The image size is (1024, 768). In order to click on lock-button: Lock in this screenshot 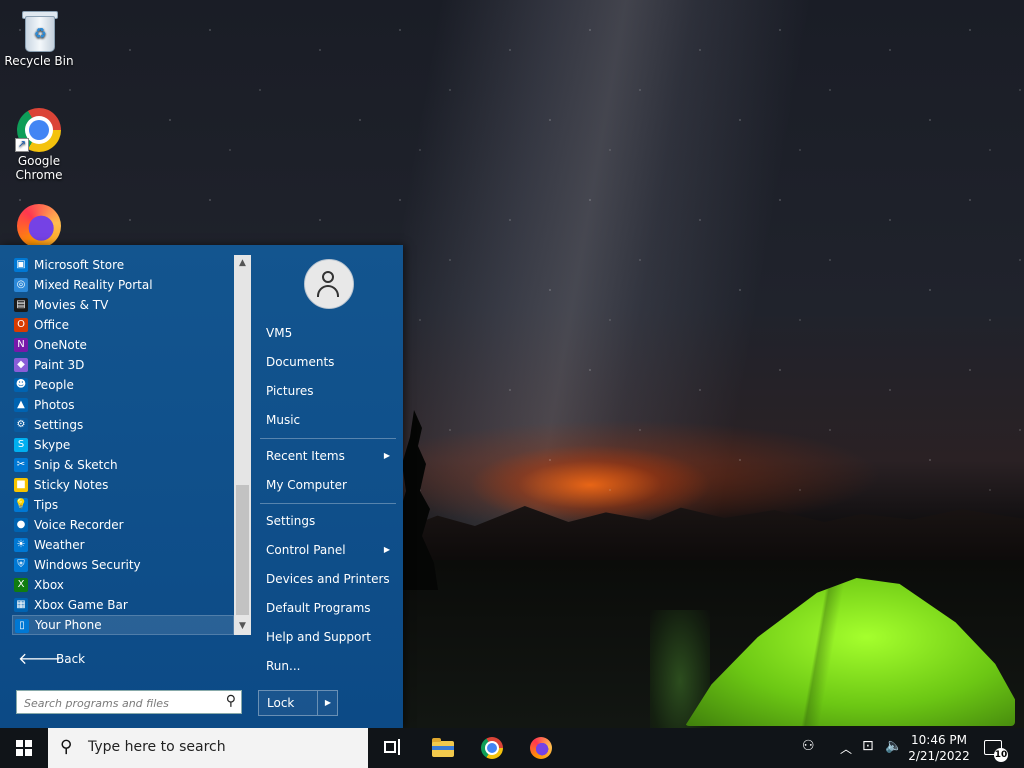, I will do `click(280, 703)`.